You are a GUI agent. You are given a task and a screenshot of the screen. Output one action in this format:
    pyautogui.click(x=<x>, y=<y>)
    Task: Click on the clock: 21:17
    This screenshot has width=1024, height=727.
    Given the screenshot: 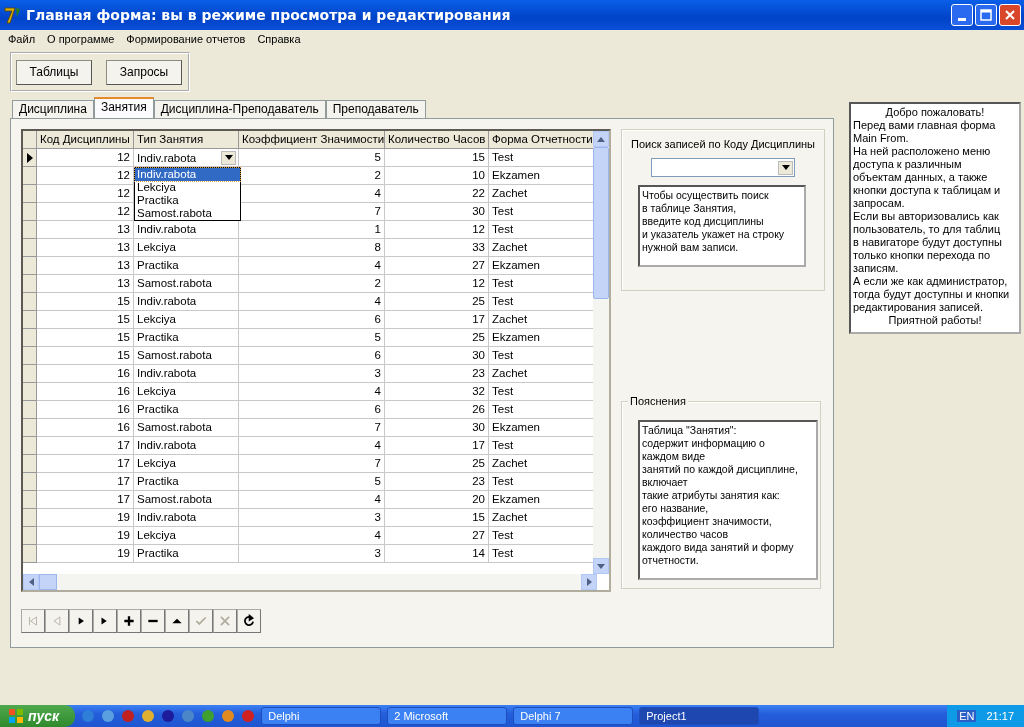 What is the action you would take?
    pyautogui.click(x=1000, y=716)
    